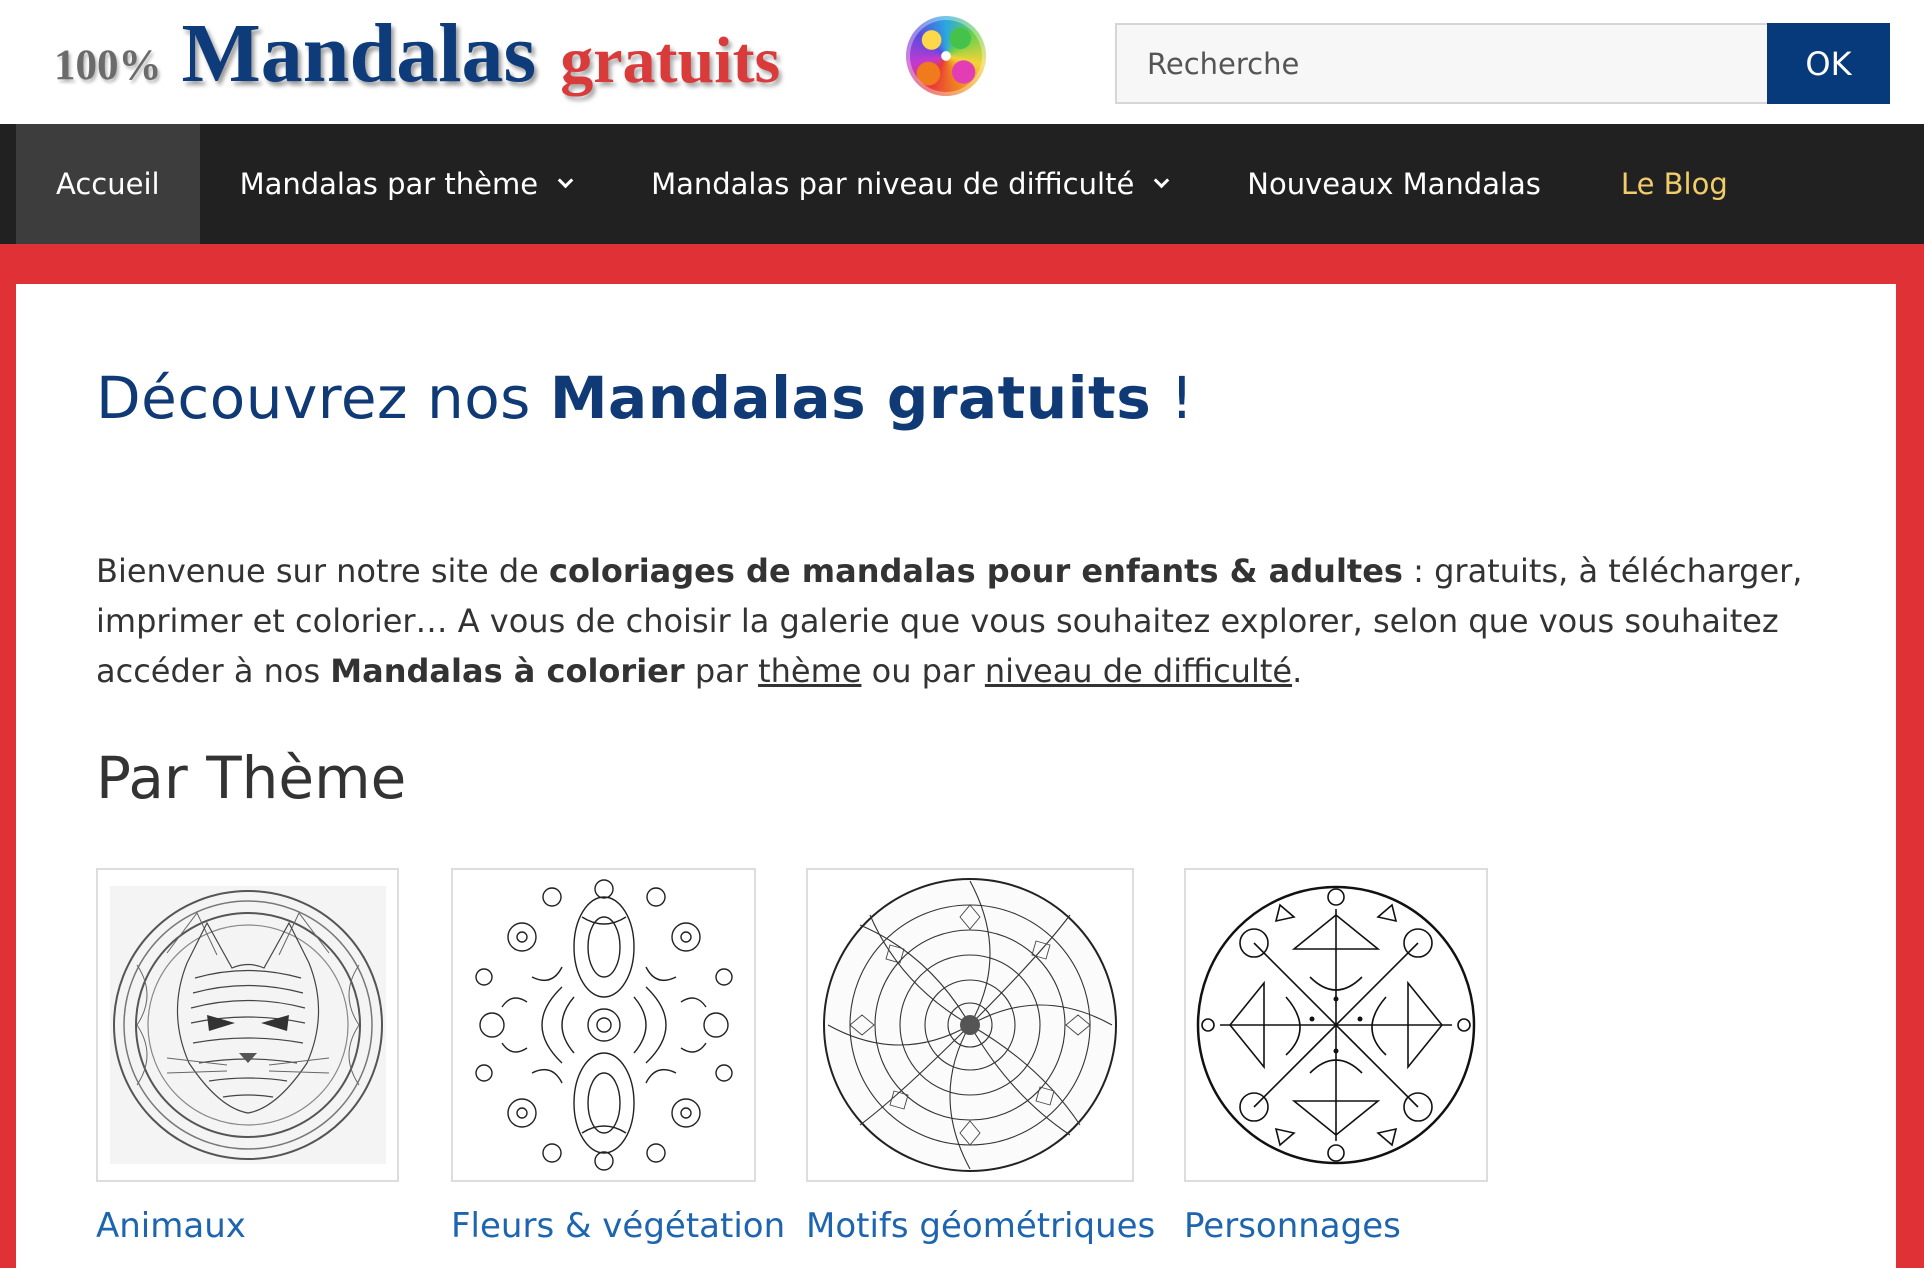 The width and height of the screenshot is (1924, 1268). What do you see at coordinates (359, 53) in the screenshot?
I see `logo-mandalas-text: Mandalas` at bounding box center [359, 53].